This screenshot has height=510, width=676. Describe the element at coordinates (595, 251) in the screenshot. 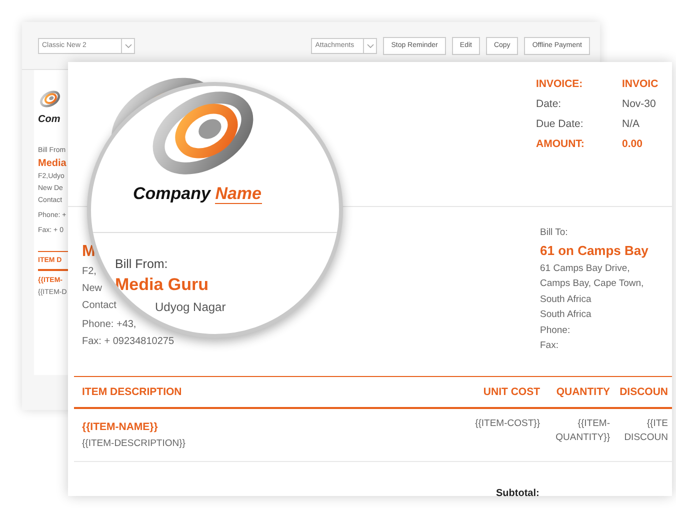

I see `bill-to-name: 61 on Camps Bay` at that location.